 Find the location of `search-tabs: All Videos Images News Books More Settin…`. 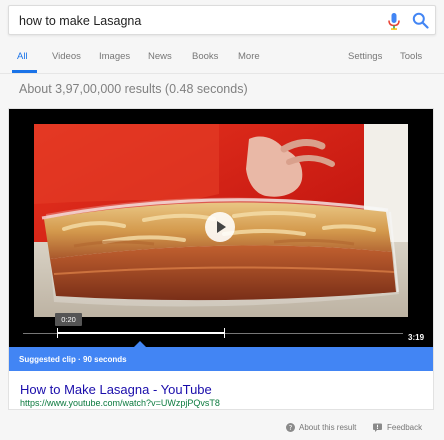

search-tabs: All Videos Images News Books More Settin… is located at coordinates (222, 55).